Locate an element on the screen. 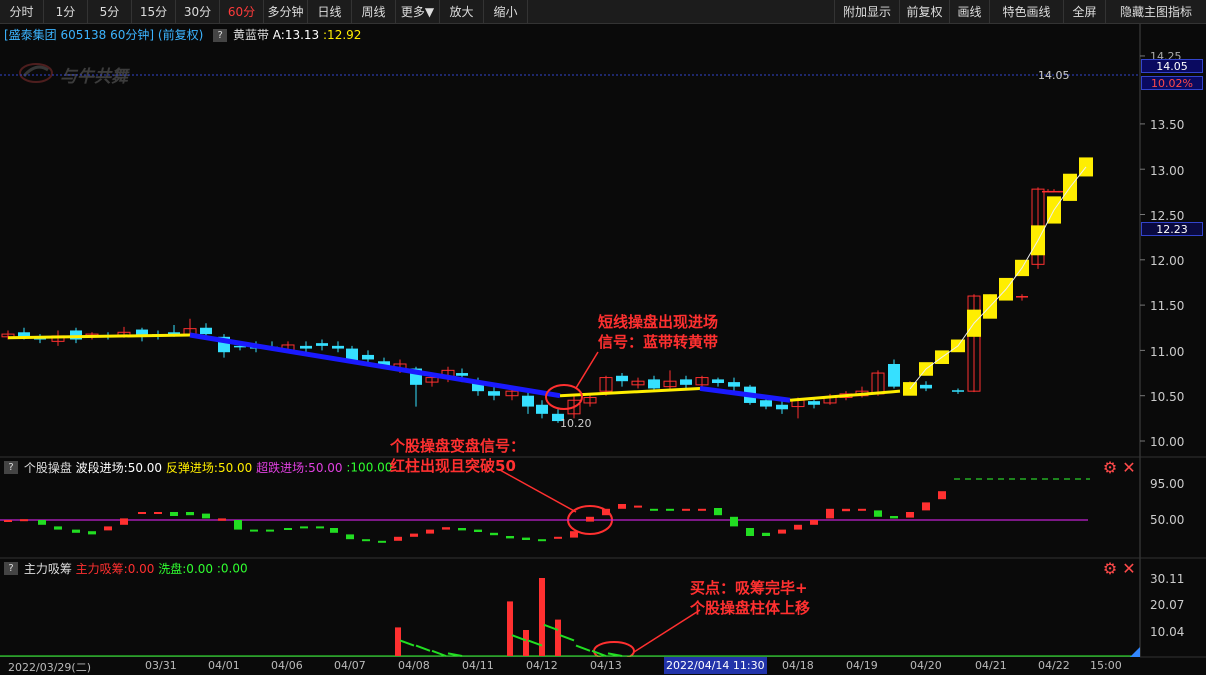  operate-close-icon: ✕ is located at coordinates (1129, 468).